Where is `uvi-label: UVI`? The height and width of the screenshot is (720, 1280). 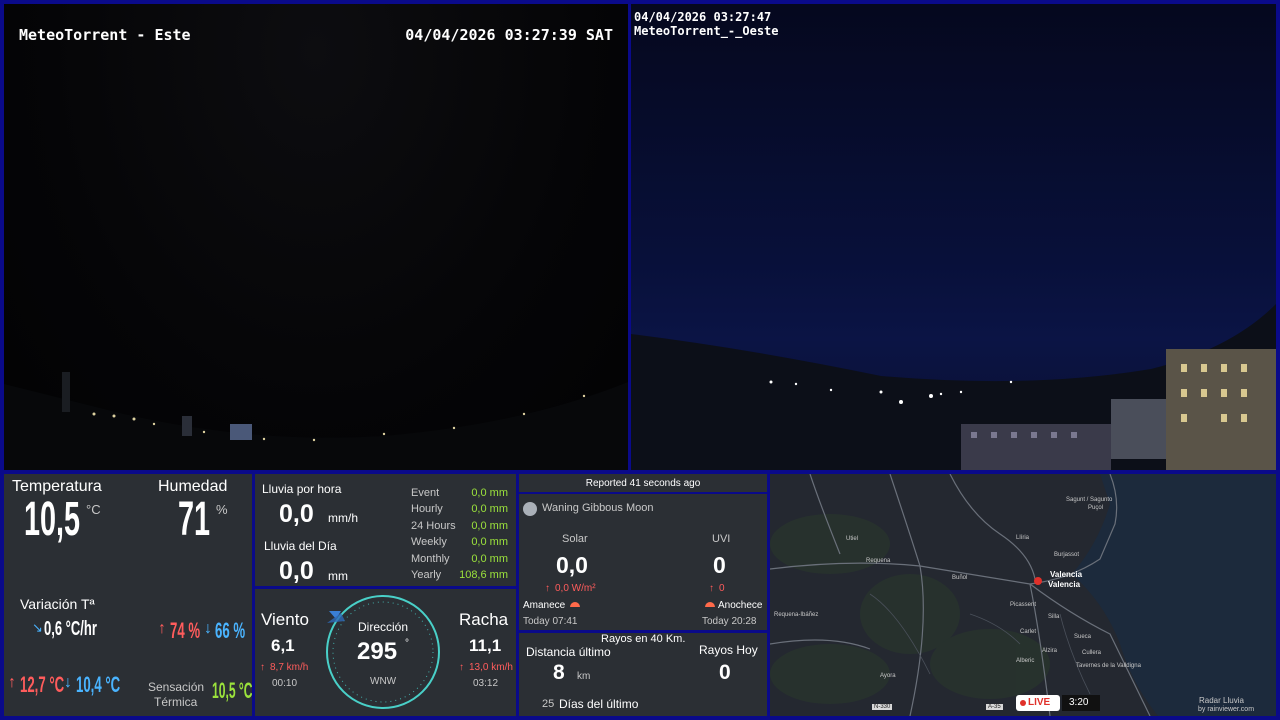 uvi-label: UVI is located at coordinates (721, 539).